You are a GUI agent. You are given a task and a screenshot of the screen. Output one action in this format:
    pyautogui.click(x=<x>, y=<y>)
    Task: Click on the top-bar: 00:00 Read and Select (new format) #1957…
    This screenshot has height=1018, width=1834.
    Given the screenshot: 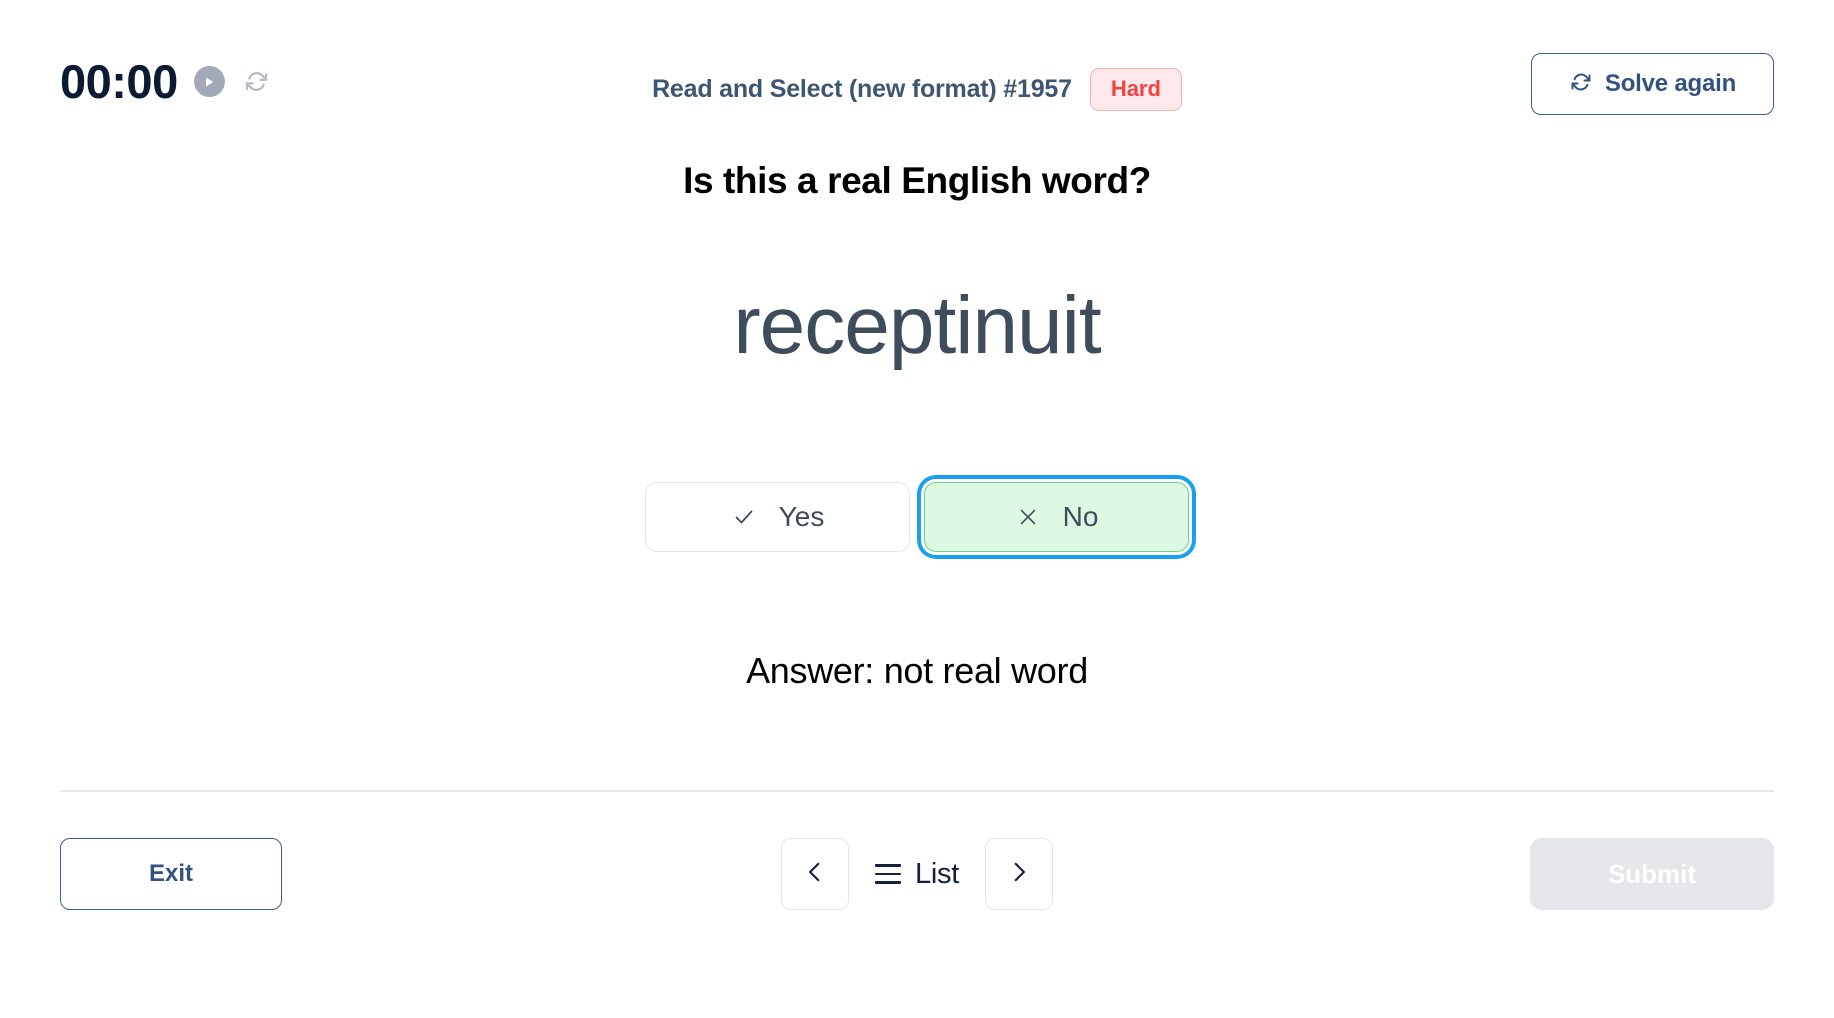 What is the action you would take?
    pyautogui.click(x=917, y=75)
    